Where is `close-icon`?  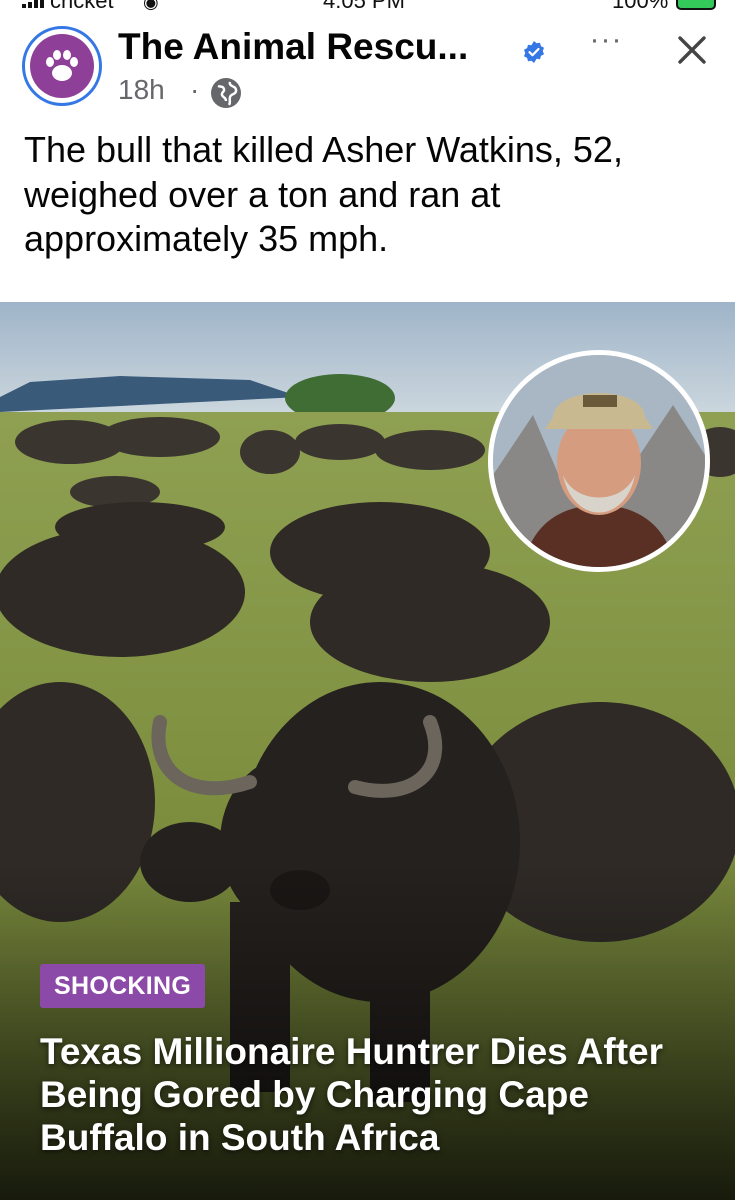
close-icon is located at coordinates (692, 50).